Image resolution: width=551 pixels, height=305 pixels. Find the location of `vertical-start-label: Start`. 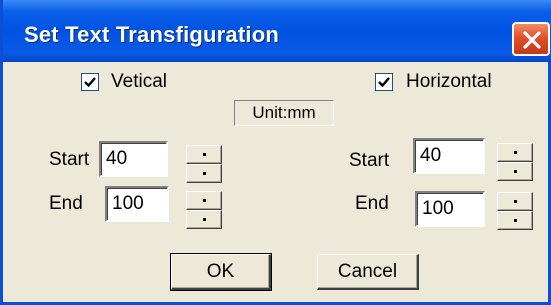

vertical-start-label: Start is located at coordinates (69, 159).